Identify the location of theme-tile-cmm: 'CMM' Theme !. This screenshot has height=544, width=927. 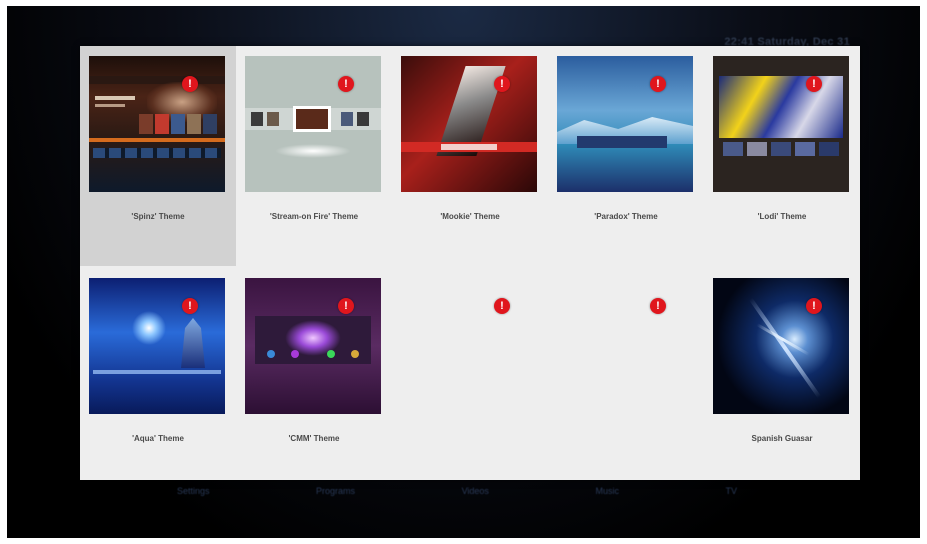
(314, 378).